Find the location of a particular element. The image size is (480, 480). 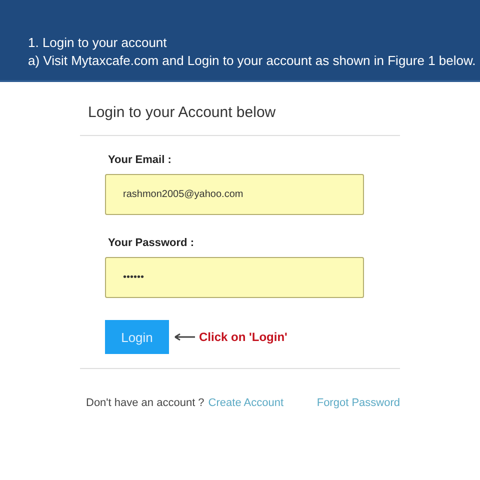

instruction-text: 1. Login to your account is located at coordinates (97, 43).